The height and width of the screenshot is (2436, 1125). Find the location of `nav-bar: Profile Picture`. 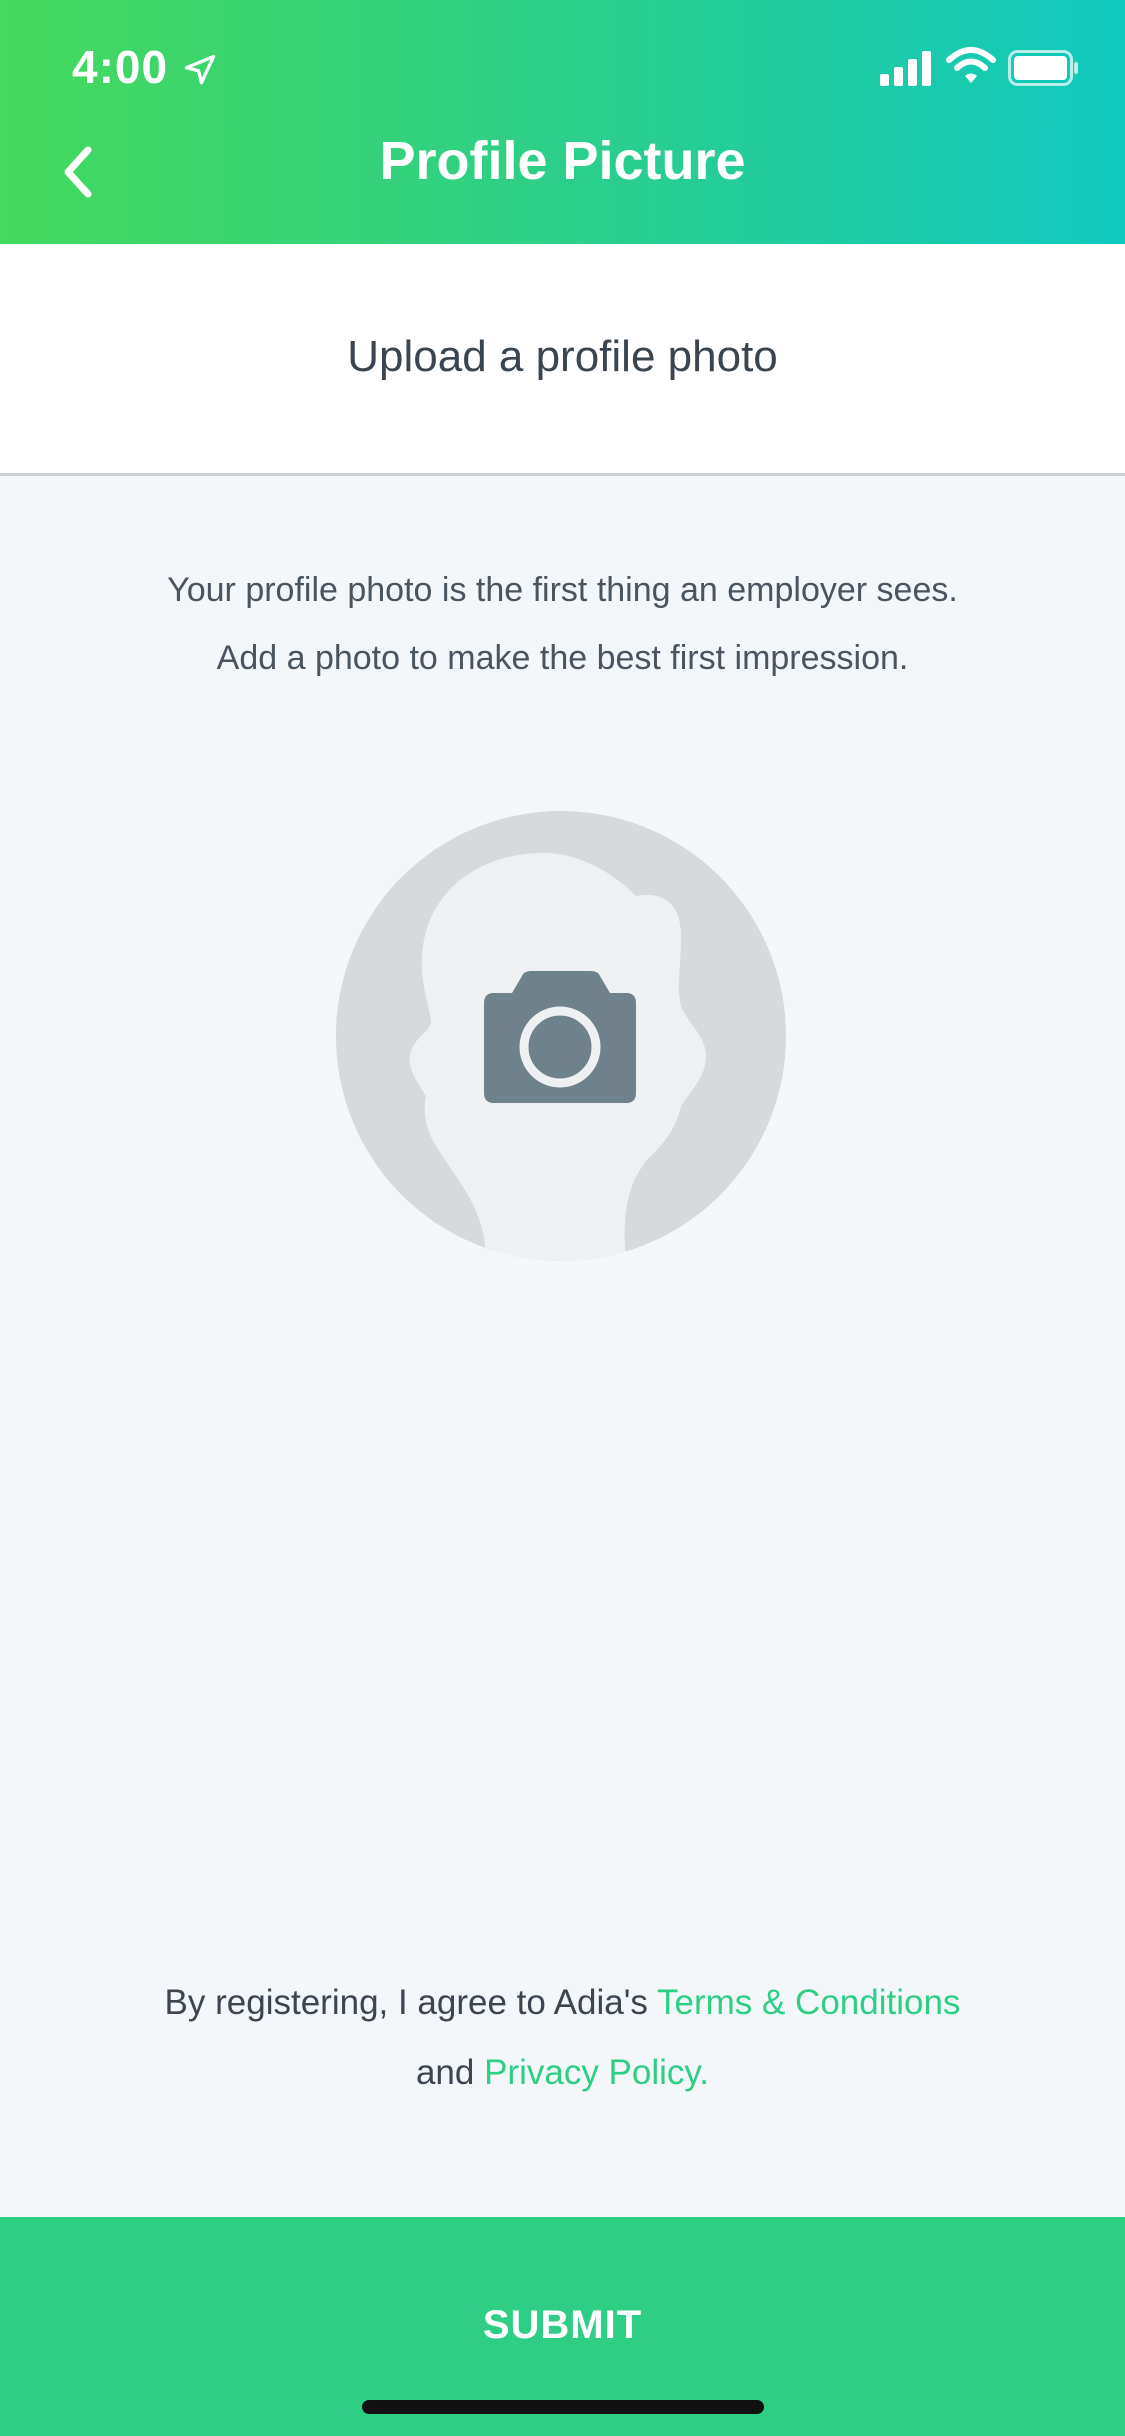

nav-bar: Profile Picture is located at coordinates (562, 182).